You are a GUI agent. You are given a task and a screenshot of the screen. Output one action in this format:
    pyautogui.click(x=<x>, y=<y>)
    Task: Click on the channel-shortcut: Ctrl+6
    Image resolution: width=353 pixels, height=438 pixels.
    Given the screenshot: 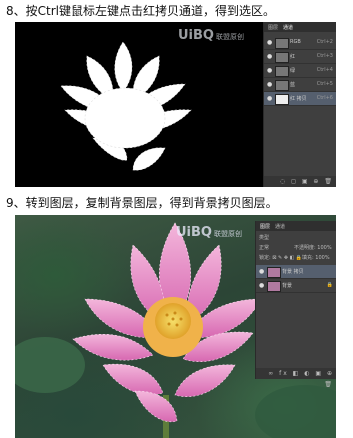 What is the action you would take?
    pyautogui.click(x=324, y=98)
    